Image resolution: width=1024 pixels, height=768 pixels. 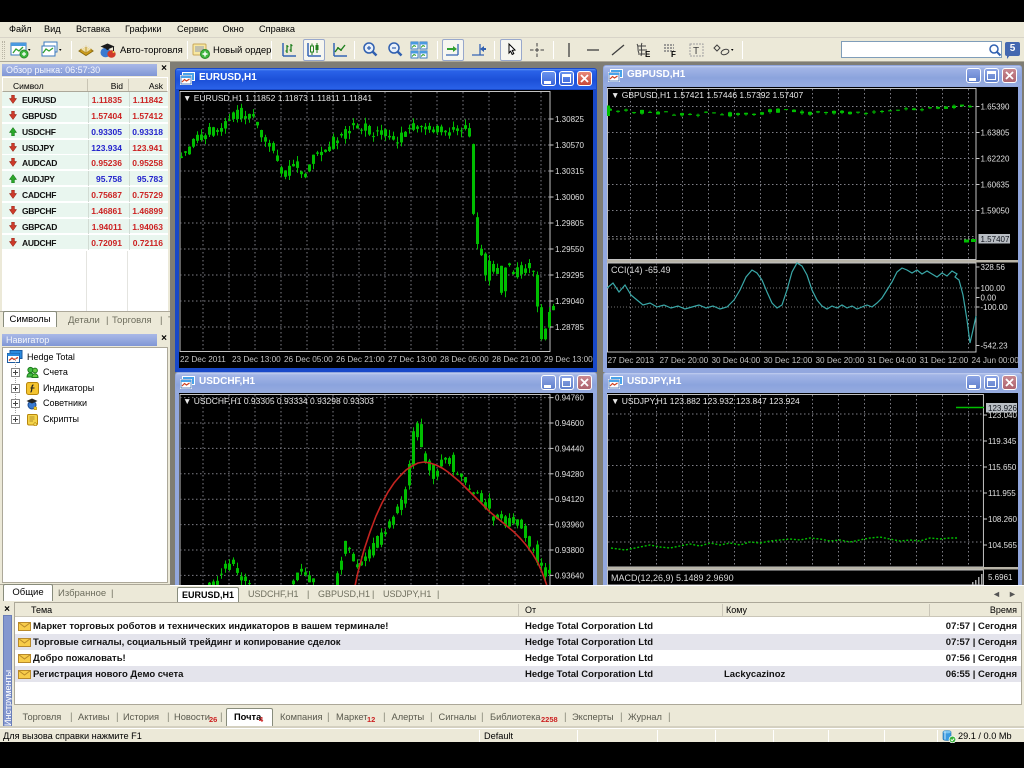 What do you see at coordinates (696, 51) in the screenshot?
I see `svg-text: T` at bounding box center [696, 51].